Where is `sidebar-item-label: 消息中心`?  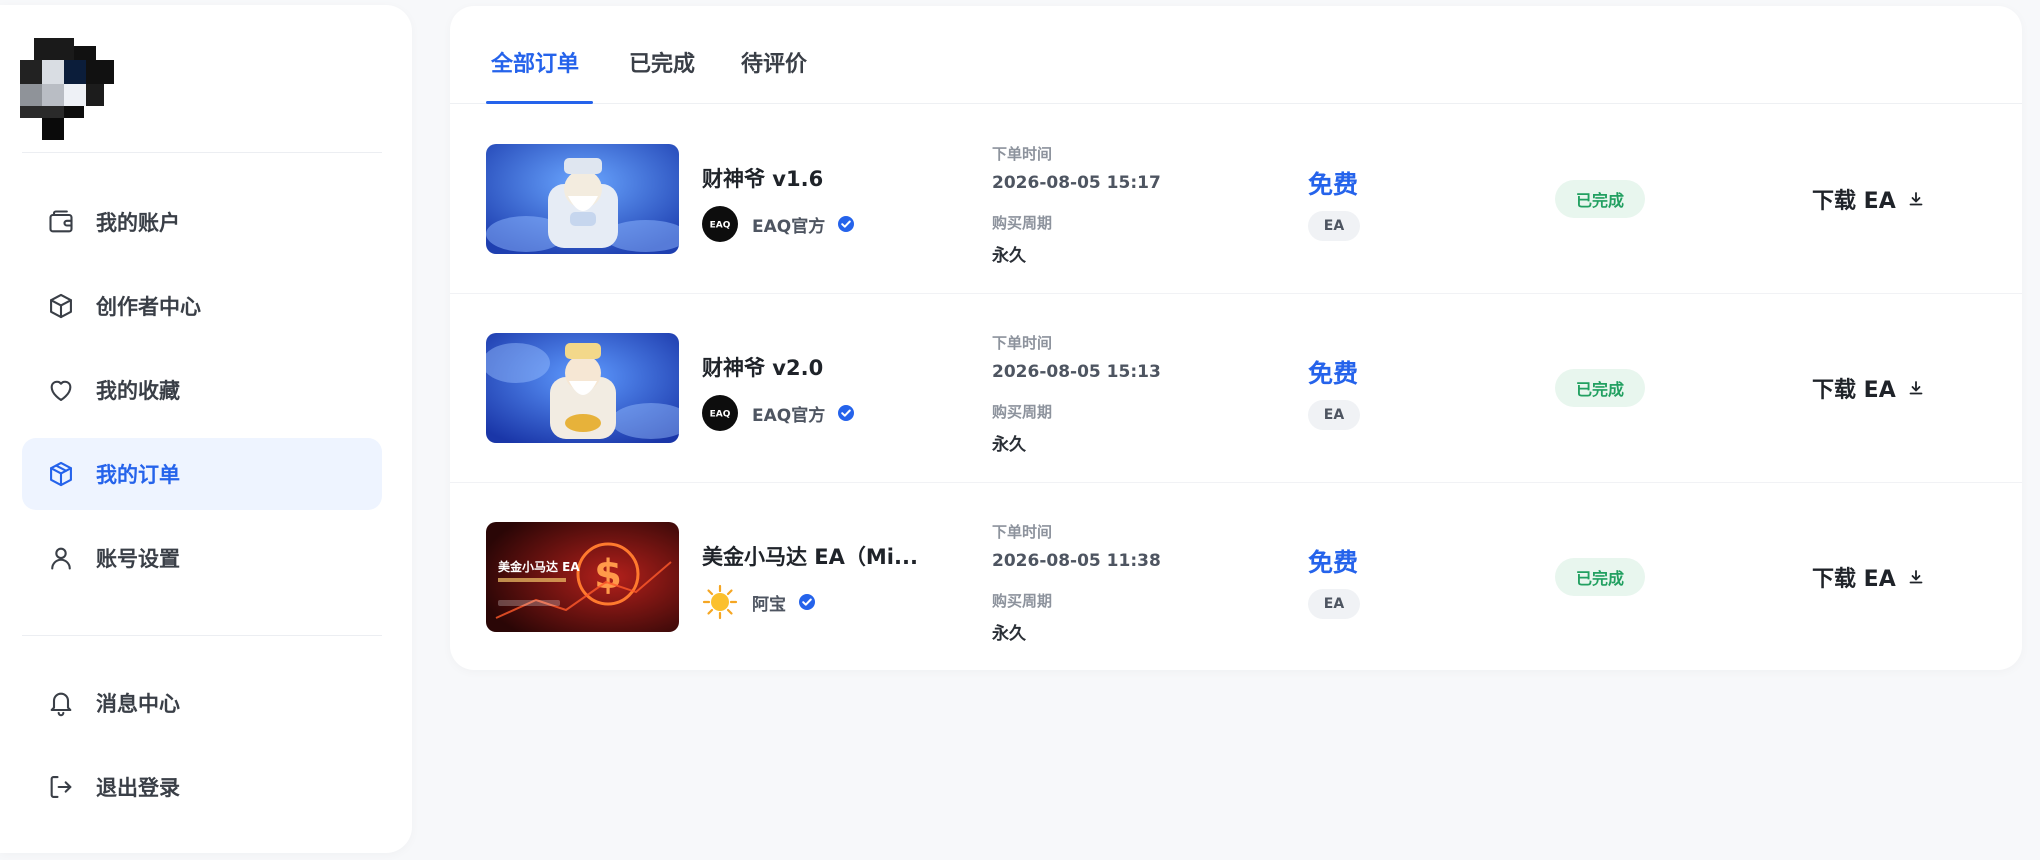 sidebar-item-label: 消息中心 is located at coordinates (138, 704).